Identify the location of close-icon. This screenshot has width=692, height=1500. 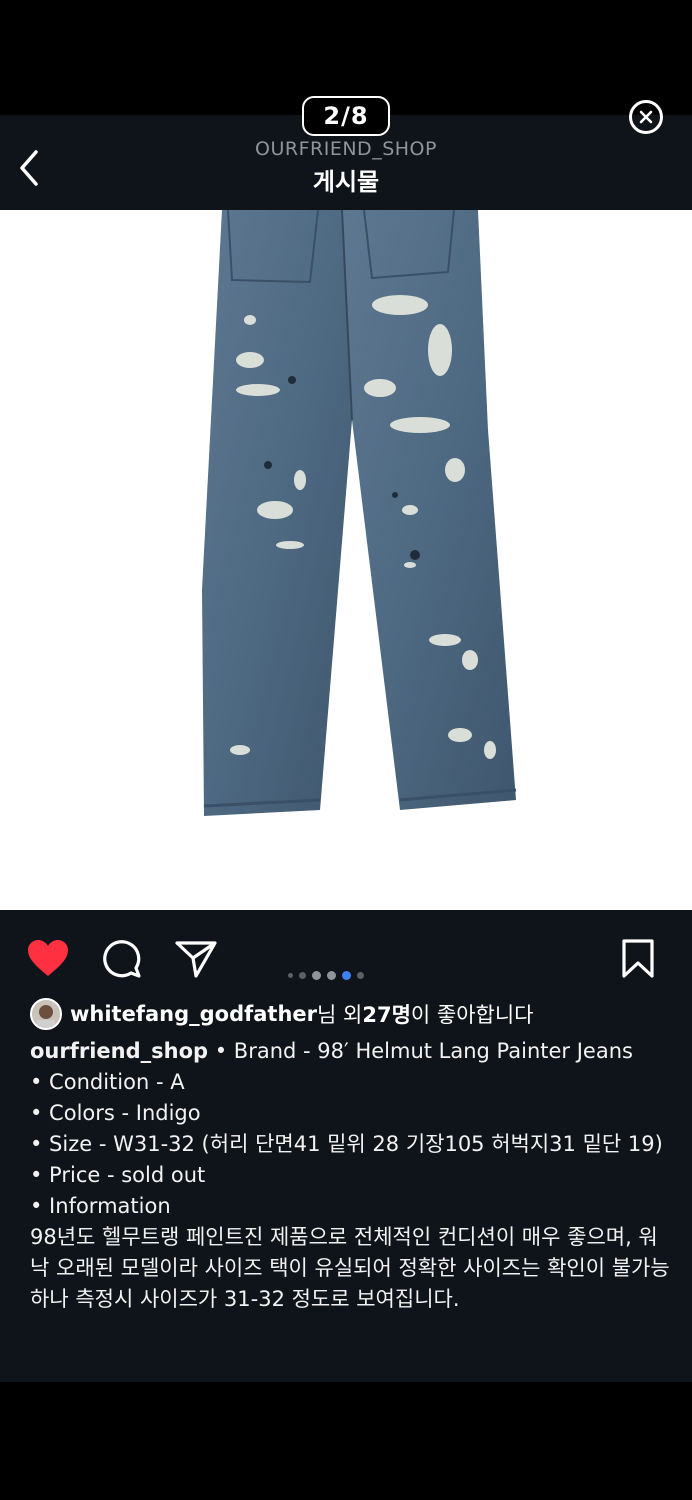
(646, 117).